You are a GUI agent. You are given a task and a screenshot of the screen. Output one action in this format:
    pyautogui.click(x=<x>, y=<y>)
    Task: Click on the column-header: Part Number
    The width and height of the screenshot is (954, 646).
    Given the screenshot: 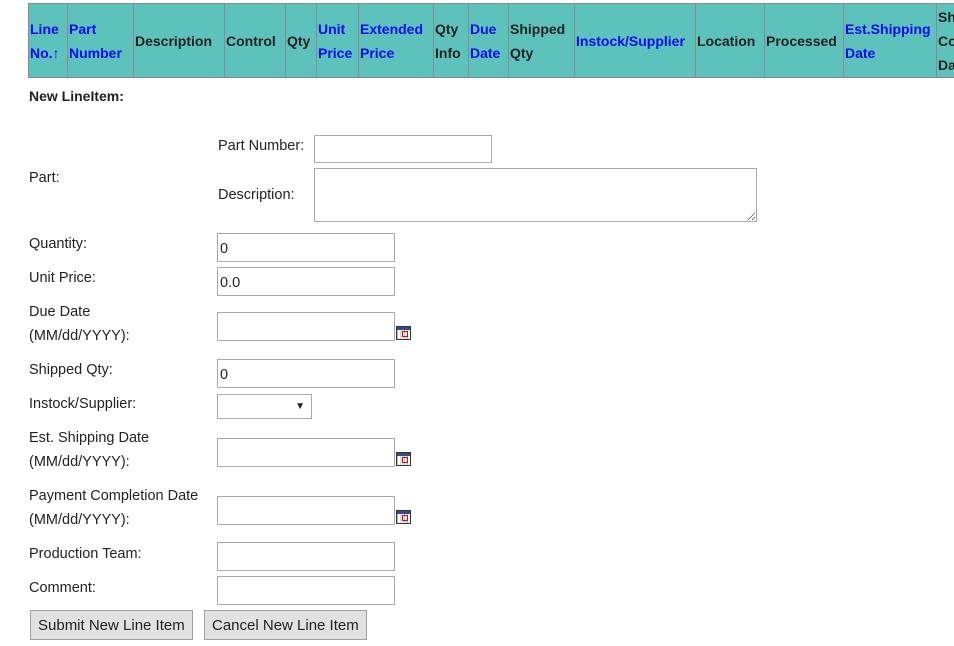 What is the action you would take?
    pyautogui.click(x=100, y=40)
    